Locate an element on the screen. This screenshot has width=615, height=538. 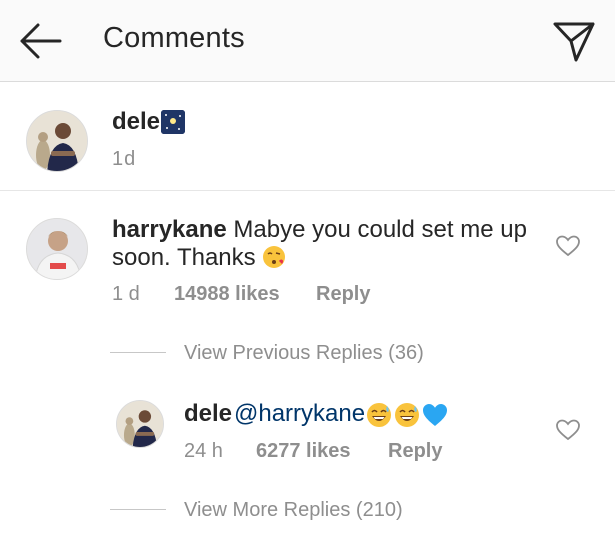
share-button is located at coordinates (574, 41).